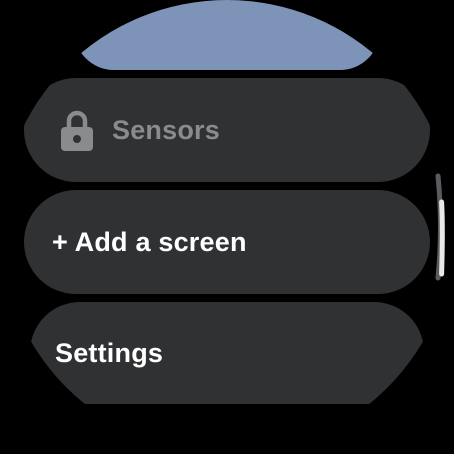 The image size is (454, 454). Describe the element at coordinates (438, 227) in the screenshot. I see `scroll-indicator` at that location.